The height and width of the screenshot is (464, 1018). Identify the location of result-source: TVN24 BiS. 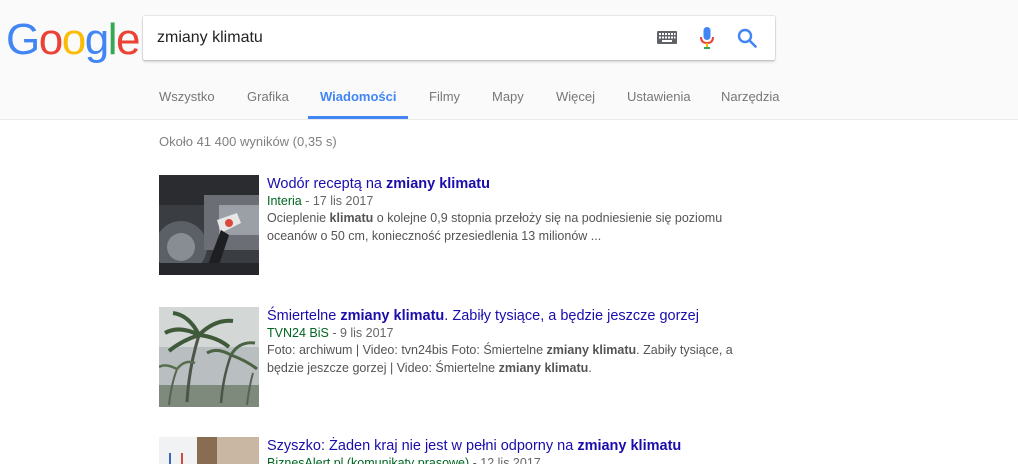
(298, 333).